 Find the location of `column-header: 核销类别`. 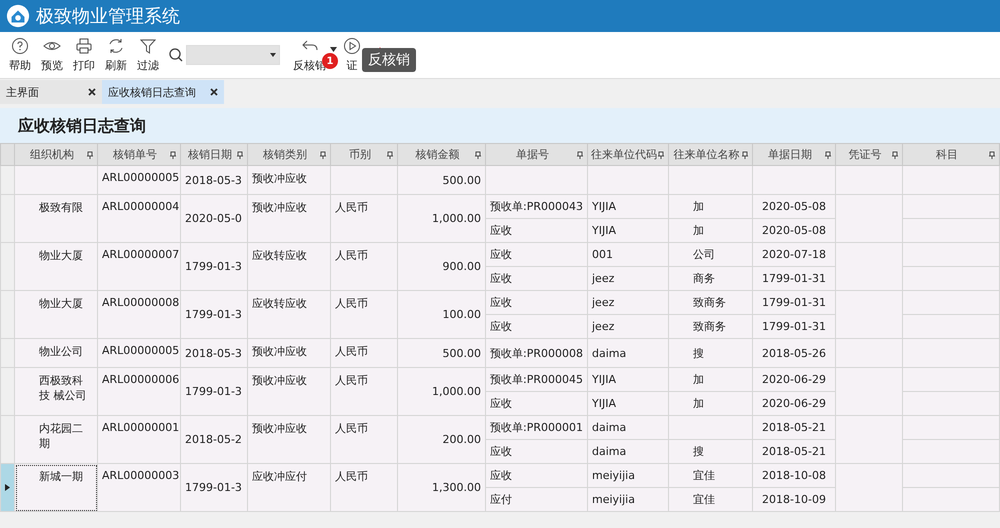

column-header: 核销类别 is located at coordinates (289, 155).